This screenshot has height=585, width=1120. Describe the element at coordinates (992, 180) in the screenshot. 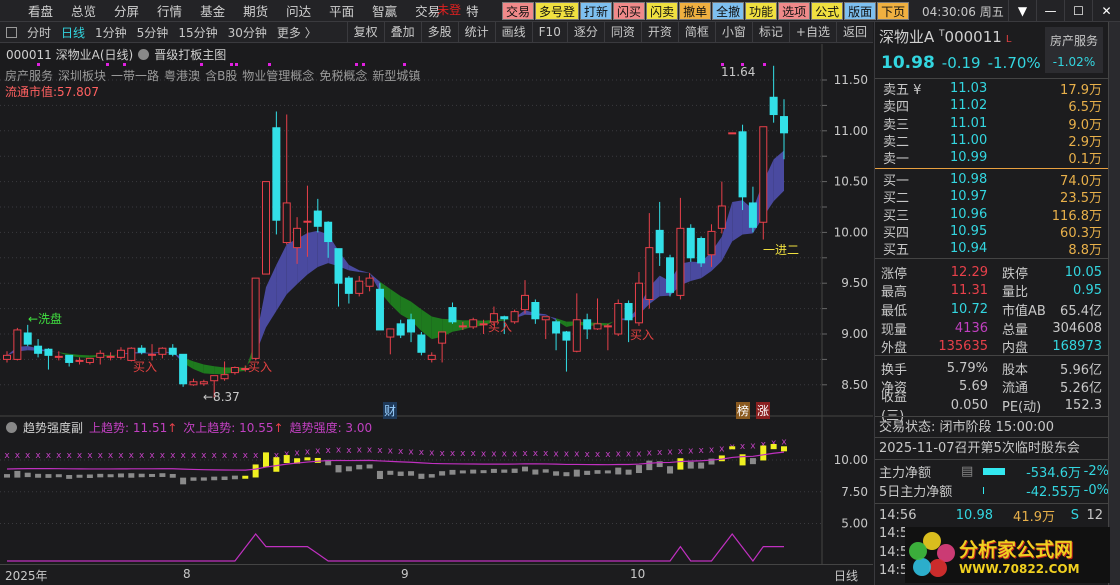

I see `orderbook-row: 买一 10.98 74.0万` at that location.